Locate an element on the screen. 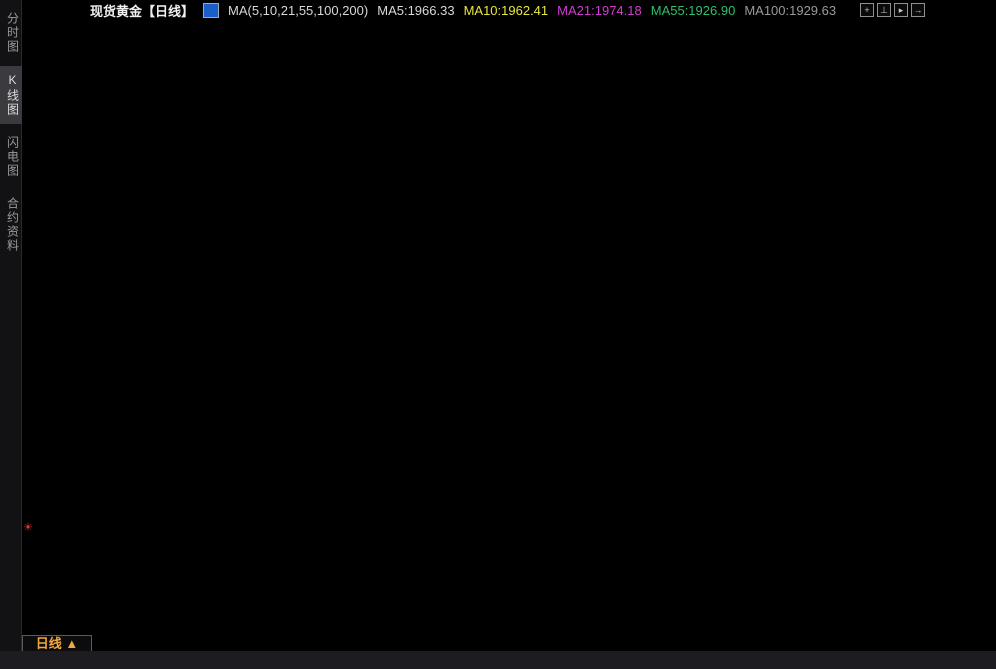  ma21-value: MA21:1974.18 is located at coordinates (599, 10).